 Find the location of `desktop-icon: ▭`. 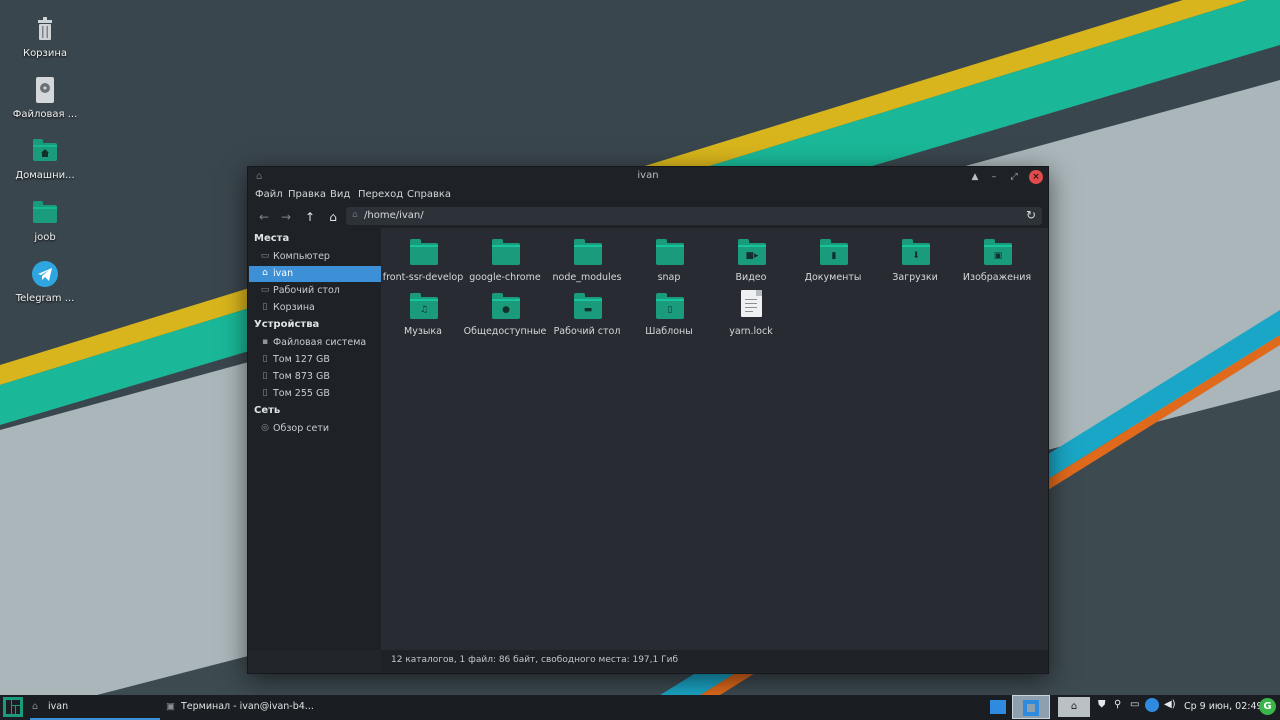

desktop-icon: ▭ is located at coordinates (265, 290).